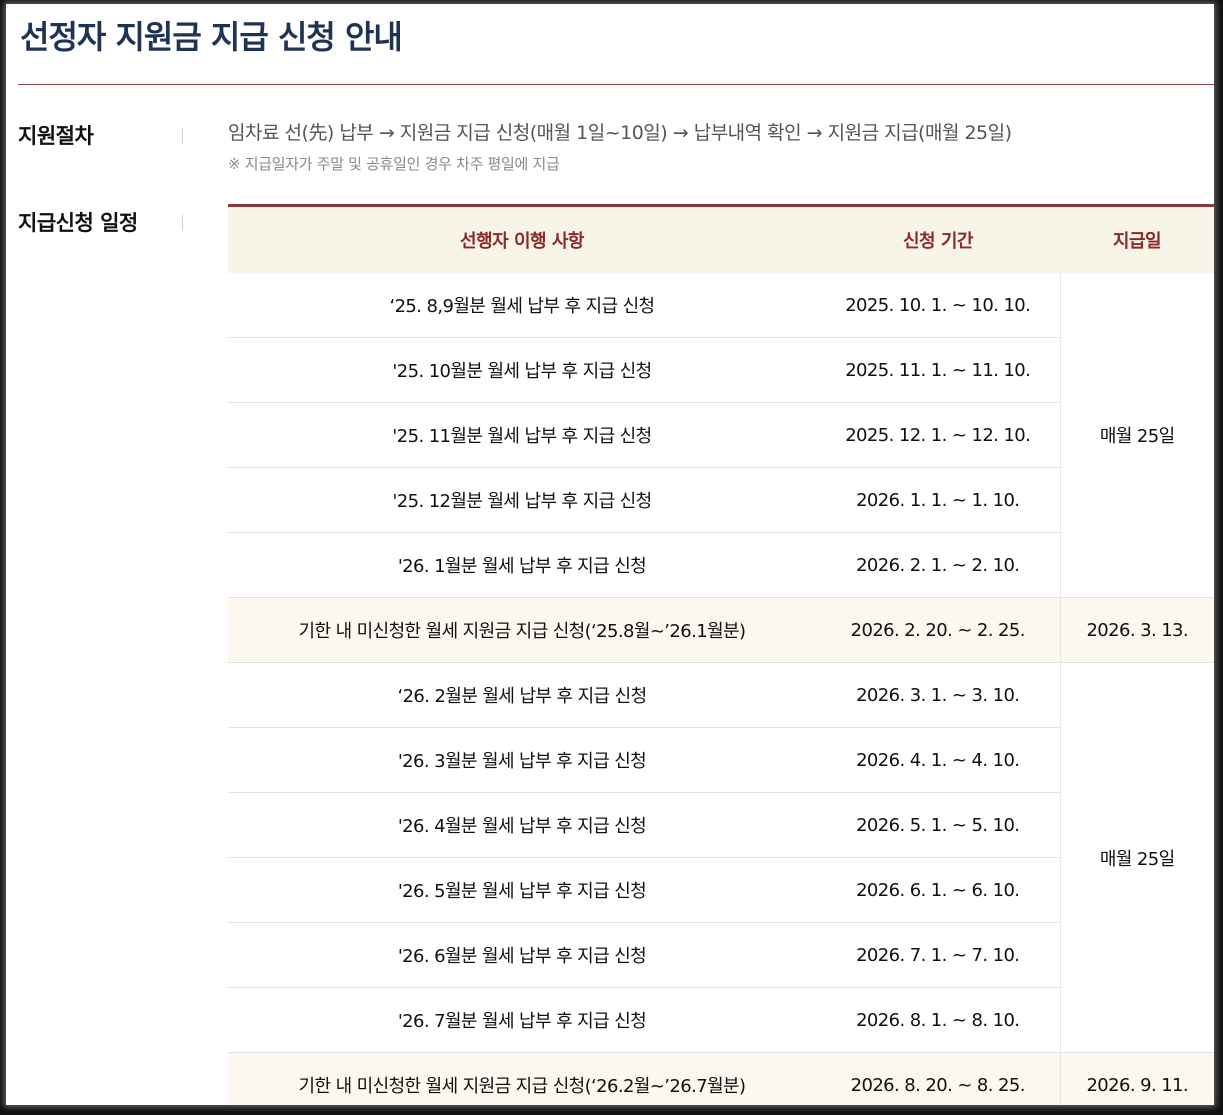 This screenshot has width=1223, height=1115. What do you see at coordinates (938, 435) in the screenshot?
I see `row-period: 2025. 12. 1. ~ 12. 10.` at bounding box center [938, 435].